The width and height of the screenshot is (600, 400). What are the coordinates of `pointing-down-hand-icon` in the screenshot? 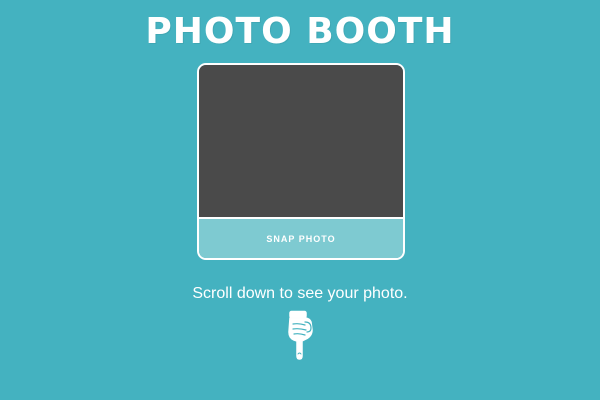 It's located at (300, 335).